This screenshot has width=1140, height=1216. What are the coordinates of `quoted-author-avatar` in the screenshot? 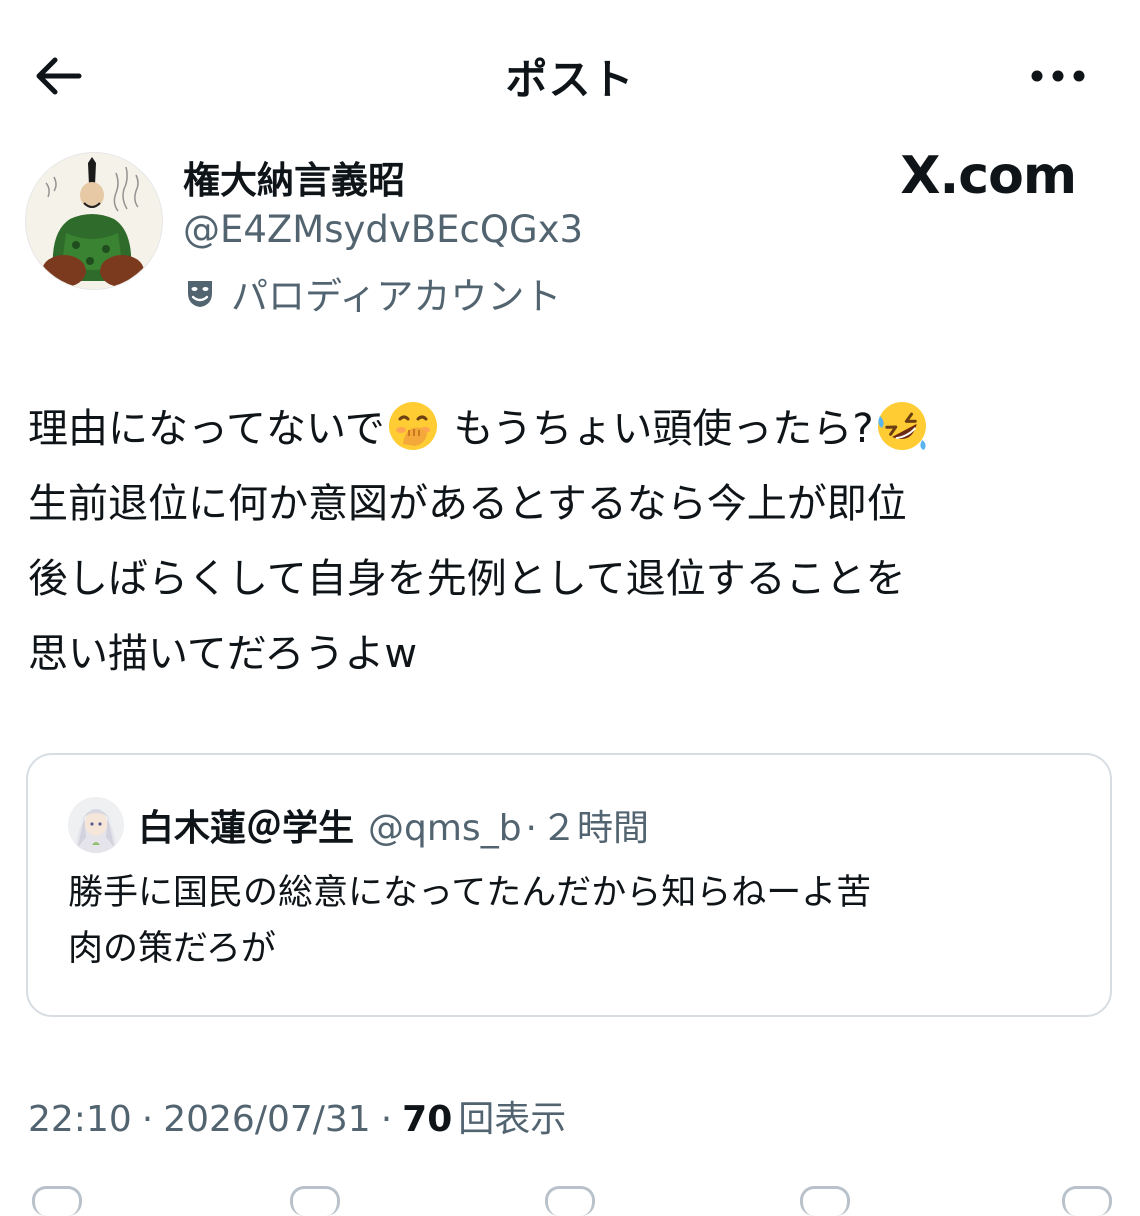 It's located at (96, 825).